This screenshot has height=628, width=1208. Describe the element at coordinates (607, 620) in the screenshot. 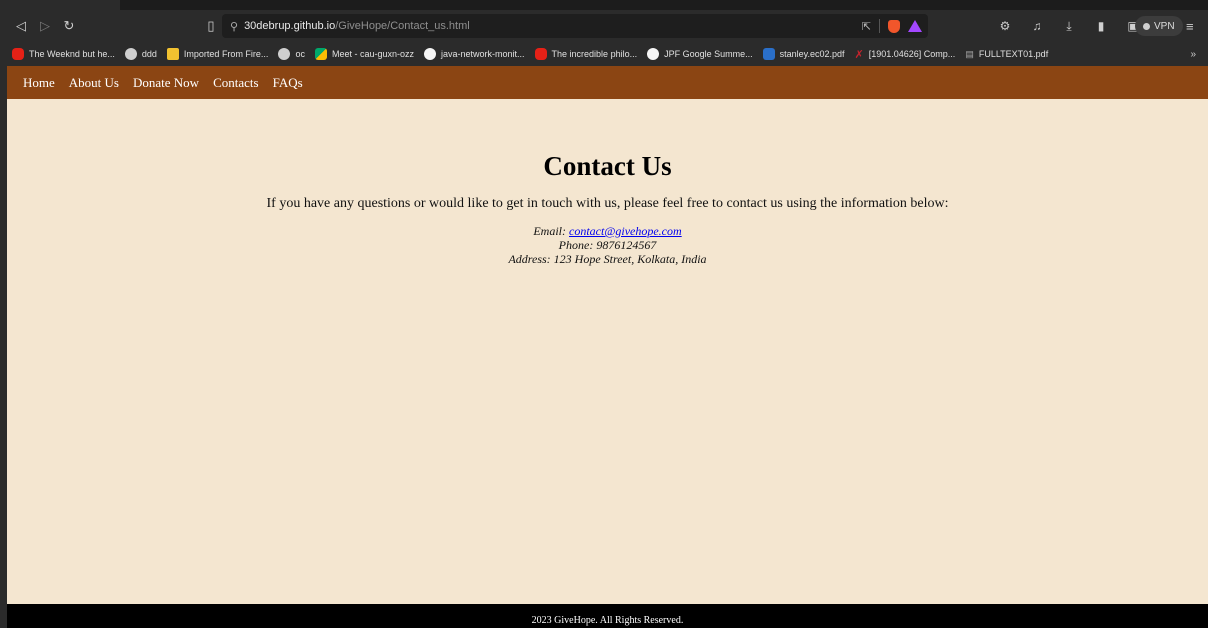

I see `footer-text: 2023 GiveHope. All Rights Reserved.` at that location.